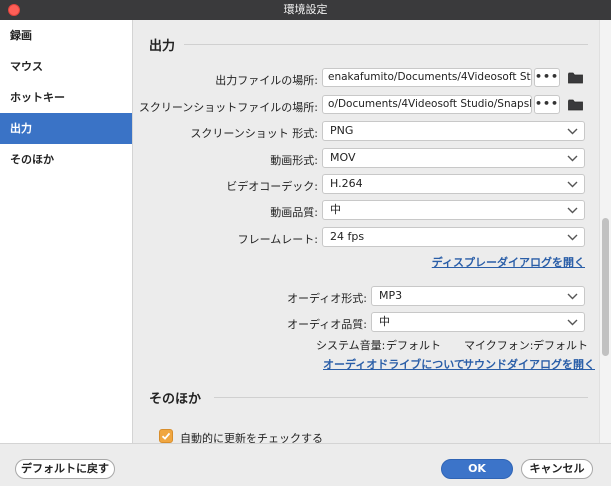  What do you see at coordinates (508, 262) in the screenshot?
I see `open-display-dialog-link: ディスプレーダイアログを開く` at bounding box center [508, 262].